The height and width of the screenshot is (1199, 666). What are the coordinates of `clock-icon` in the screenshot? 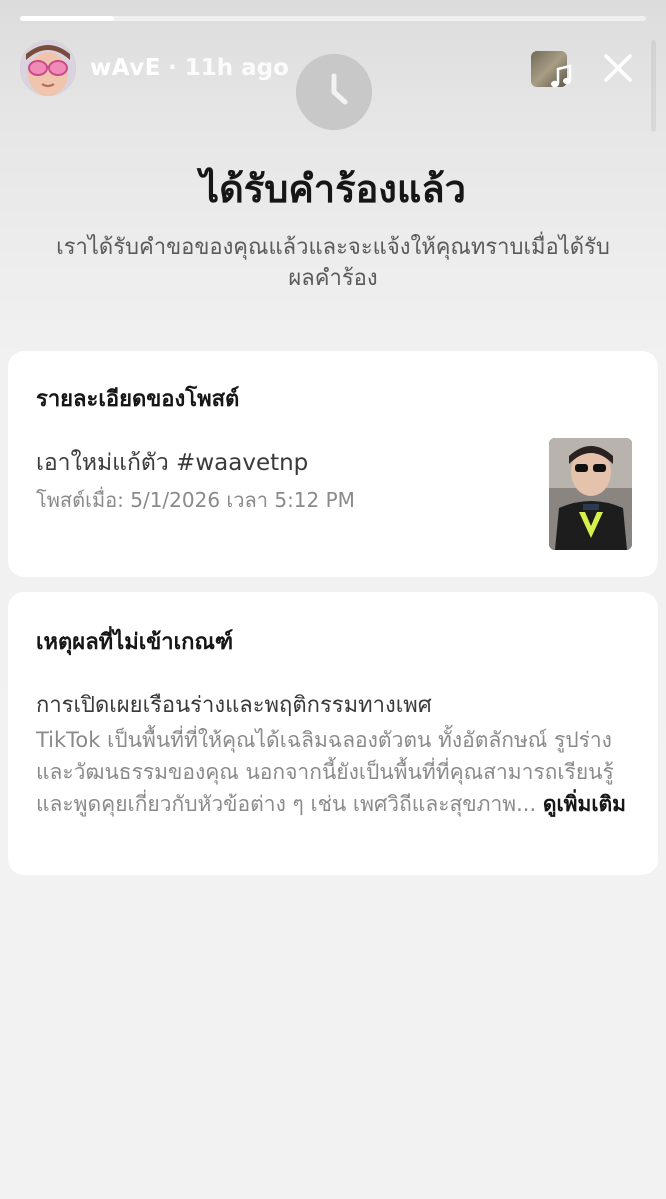 It's located at (334, 92).